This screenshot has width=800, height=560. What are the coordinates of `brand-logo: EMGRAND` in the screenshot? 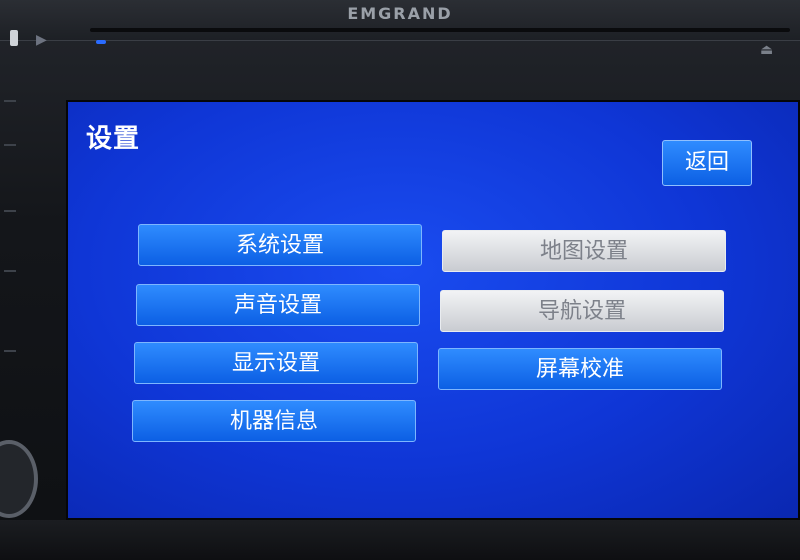 It's located at (400, 13).